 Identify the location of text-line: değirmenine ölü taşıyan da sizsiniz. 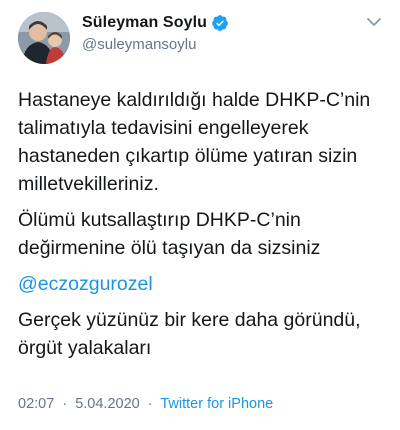
(169, 248).